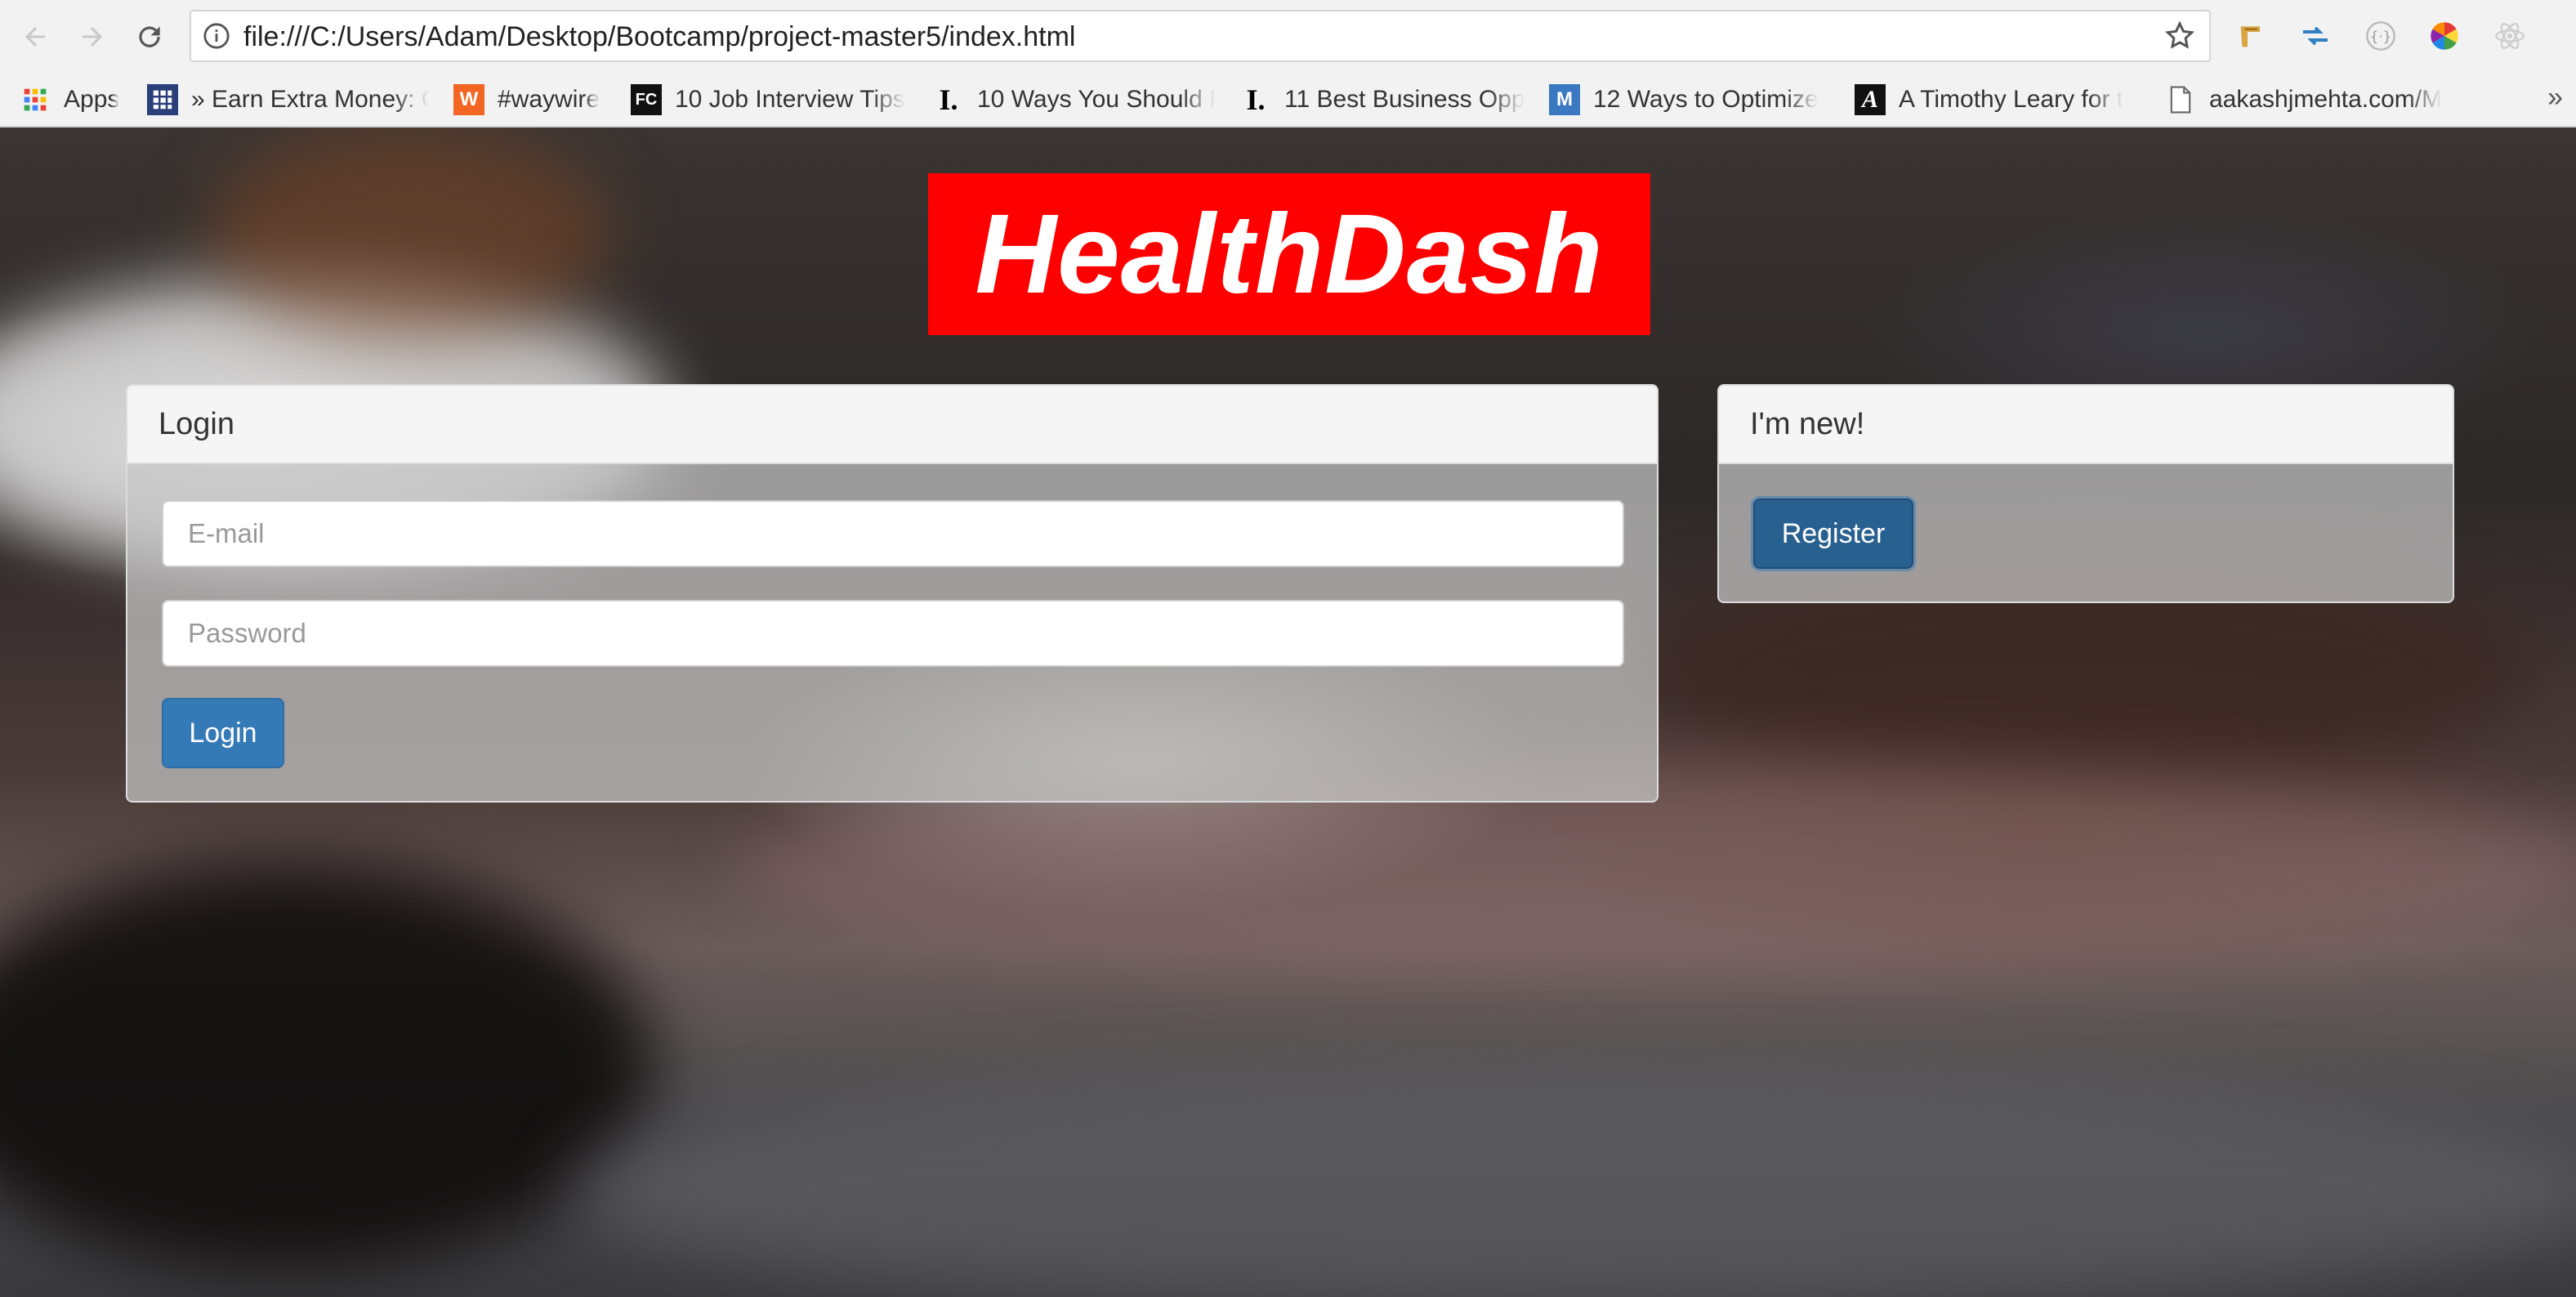  I want to click on bookmark-waywire: W #waywire, so click(535, 100).